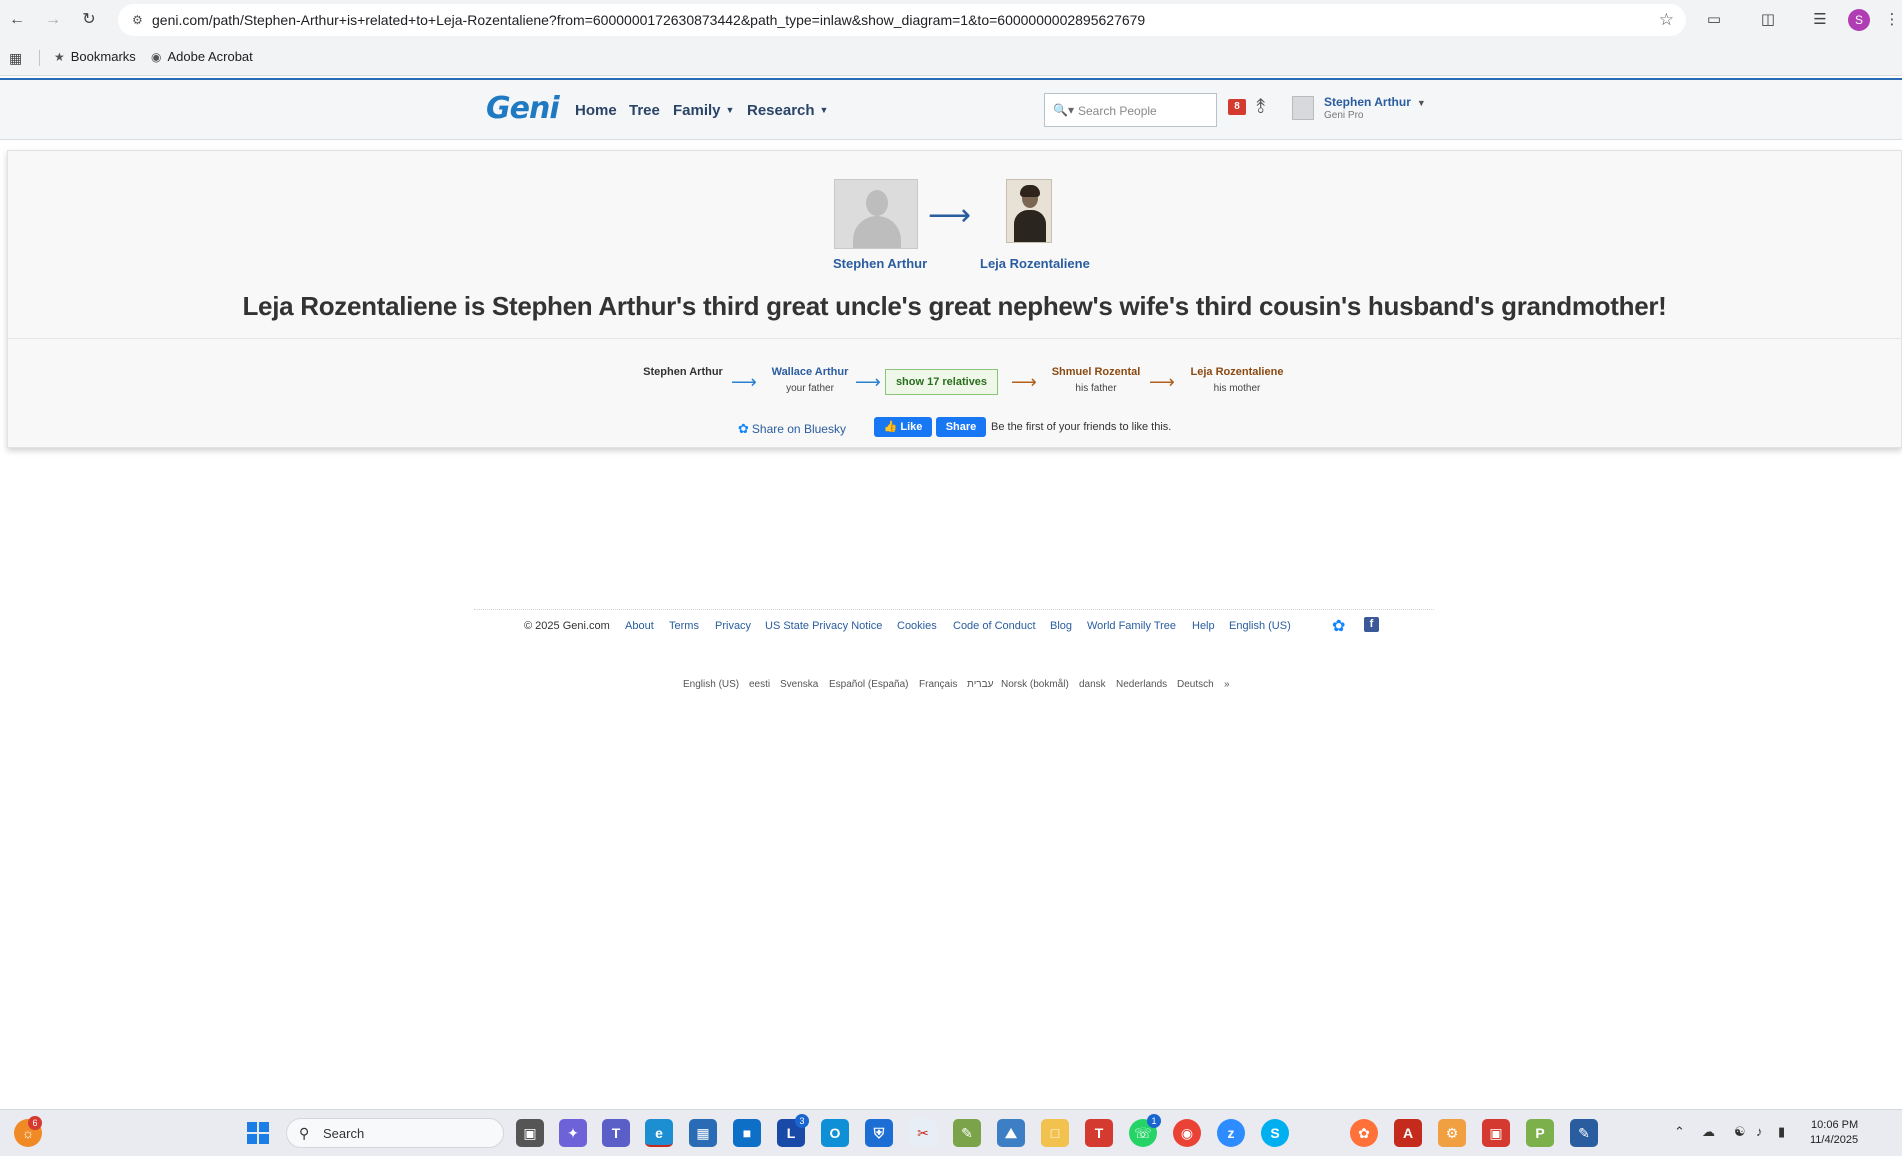  Describe the element at coordinates (17, 20) in the screenshot. I see `back-arrow-icon: ←` at that location.